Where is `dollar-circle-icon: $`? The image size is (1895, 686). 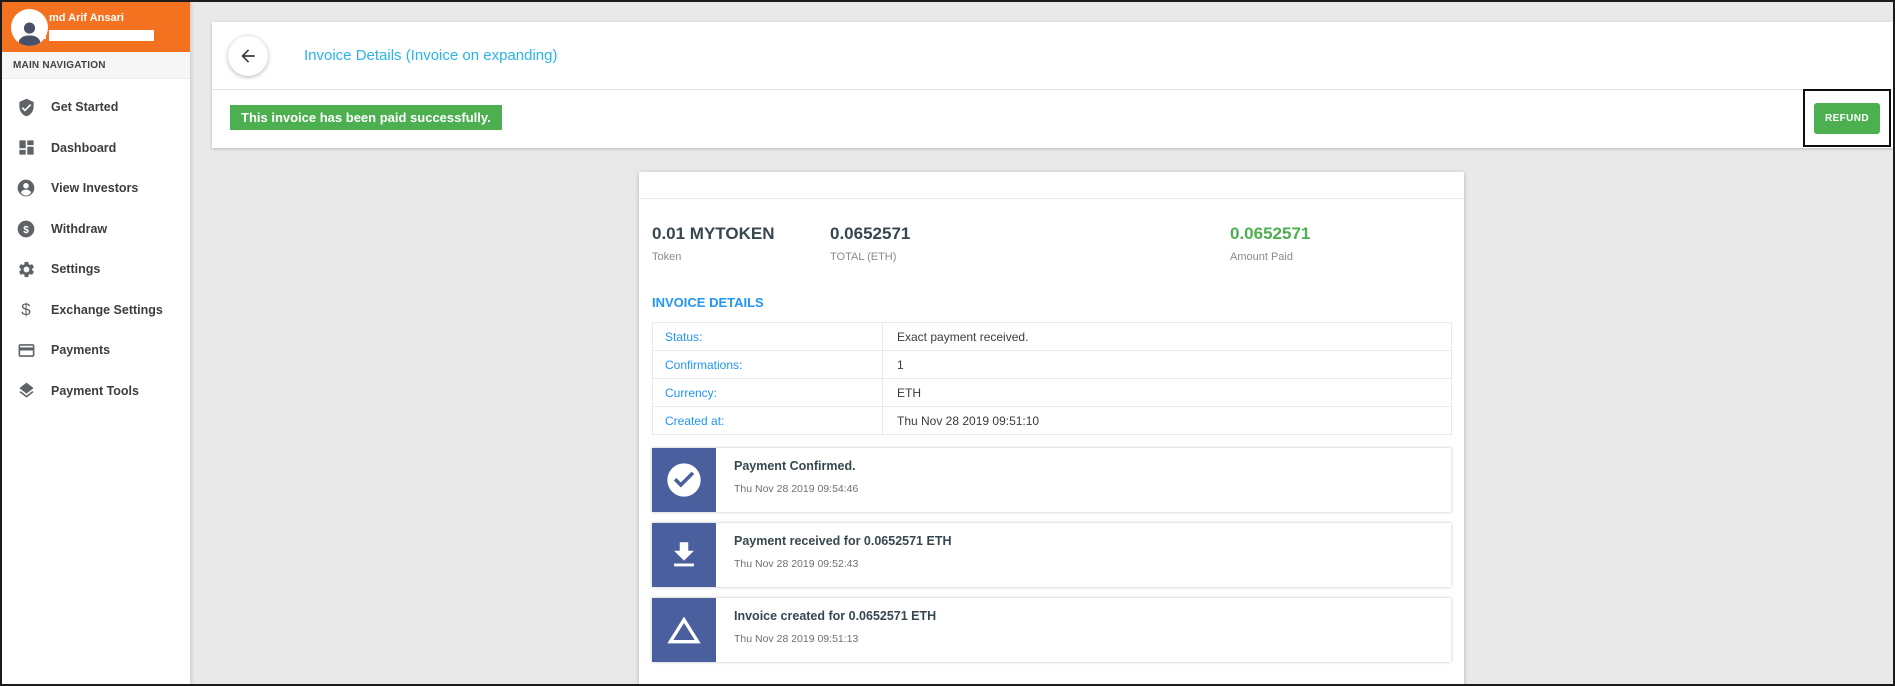 dollar-circle-icon: $ is located at coordinates (26, 229).